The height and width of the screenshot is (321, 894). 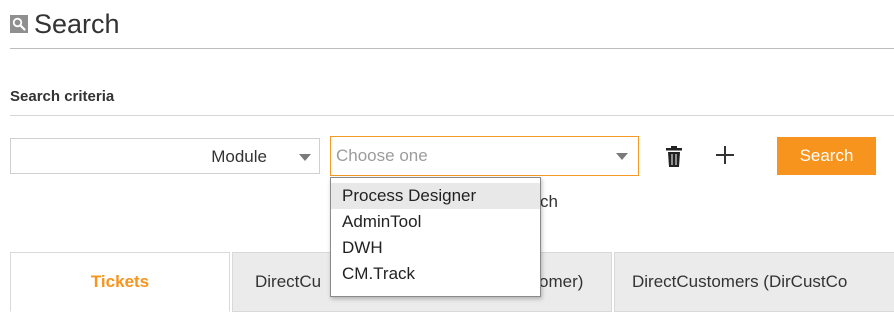 I want to click on section-divider, so click(x=452, y=115).